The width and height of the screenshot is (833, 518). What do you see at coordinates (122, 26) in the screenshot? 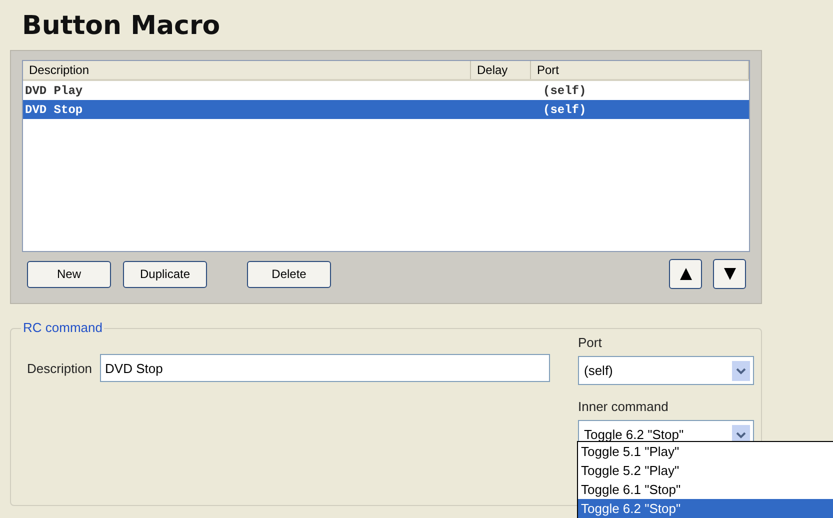
I see `page-title: Button Macro` at bounding box center [122, 26].